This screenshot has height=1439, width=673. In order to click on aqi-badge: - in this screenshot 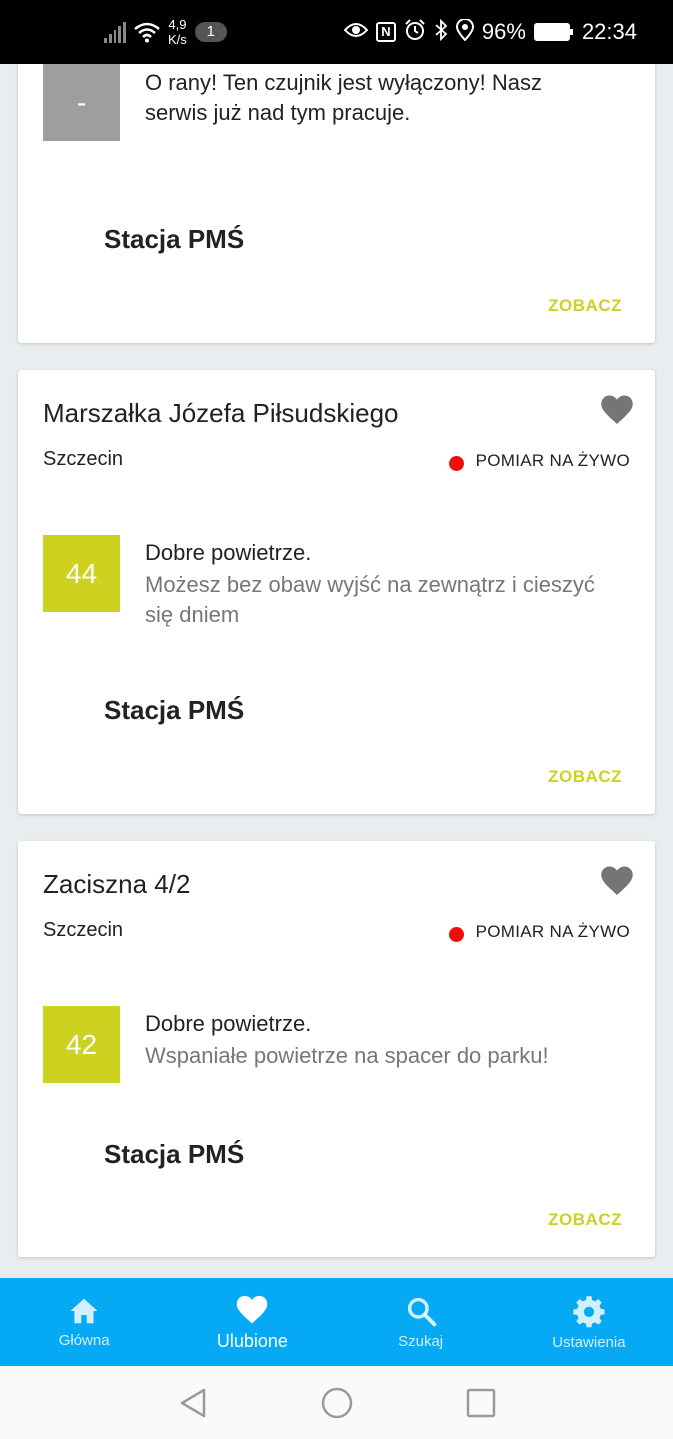, I will do `click(81, 102)`.